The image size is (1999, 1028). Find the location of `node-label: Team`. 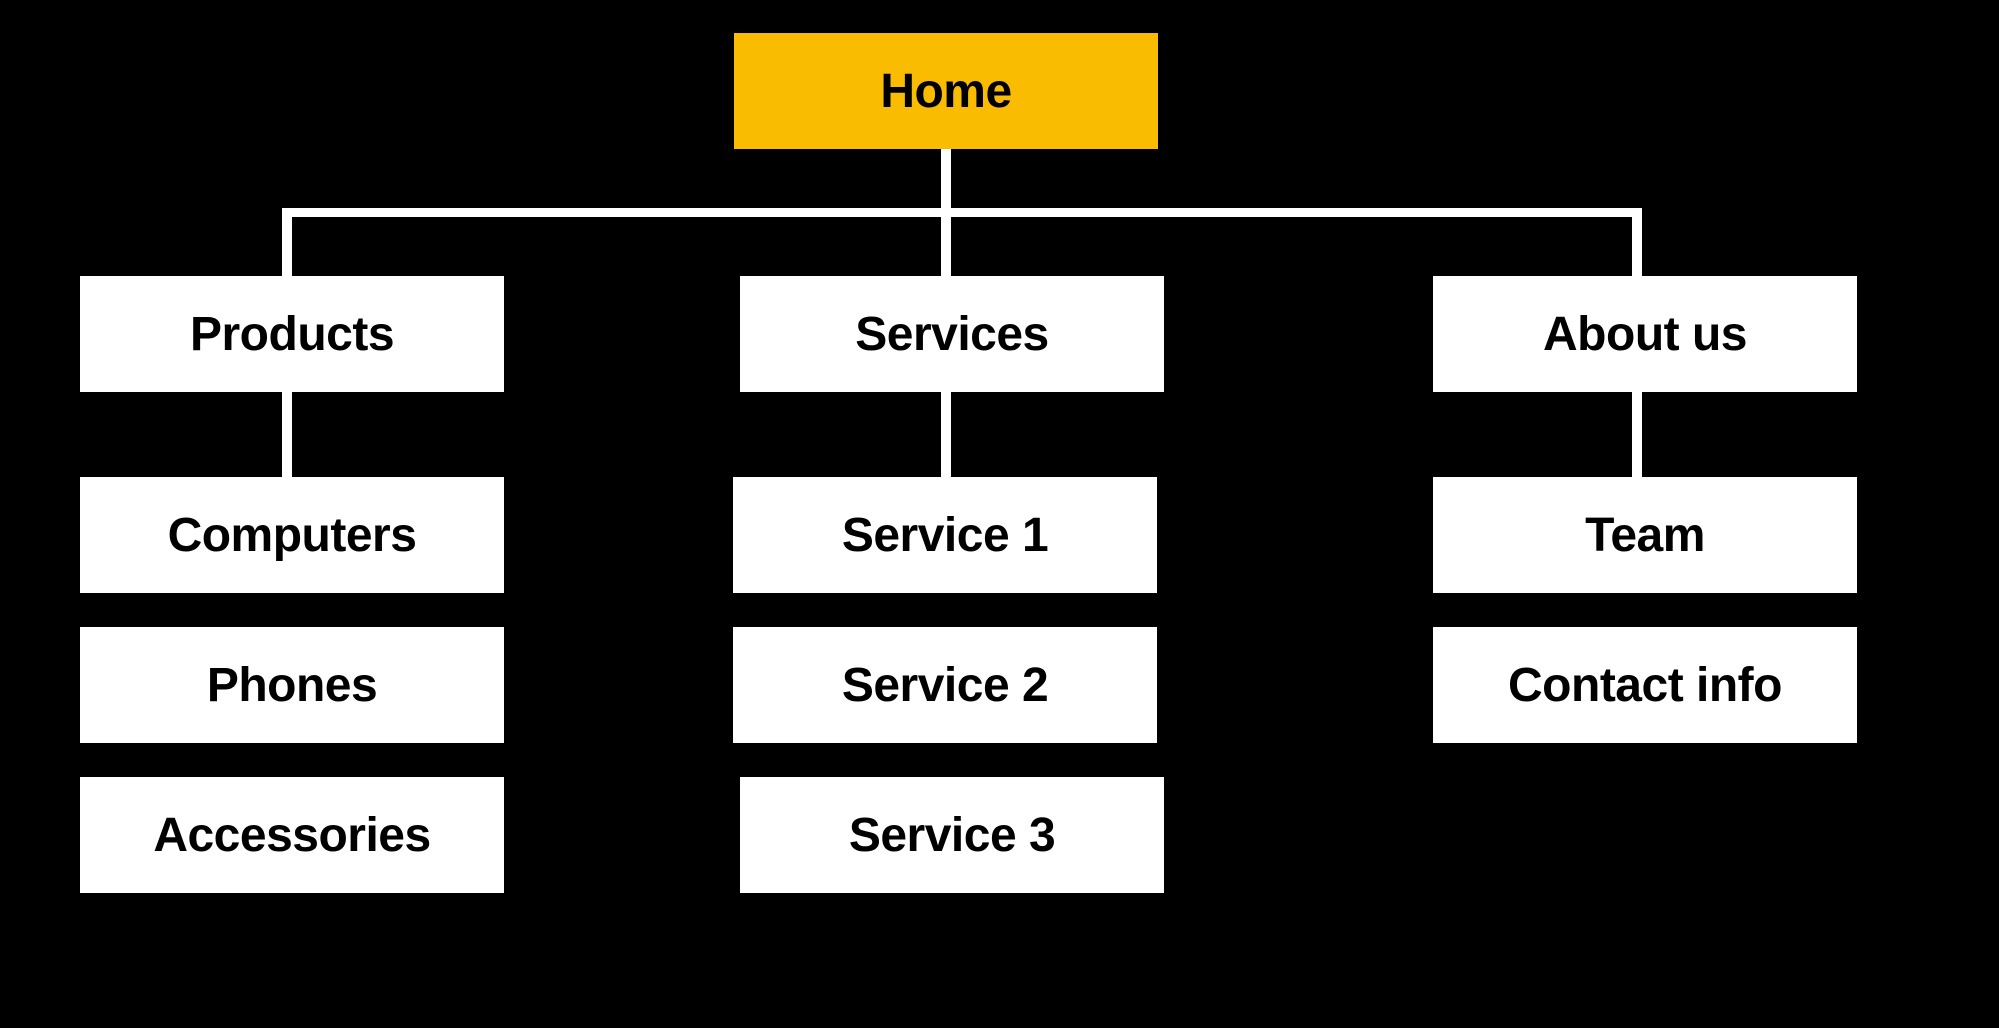

node-label: Team is located at coordinates (1645, 535).